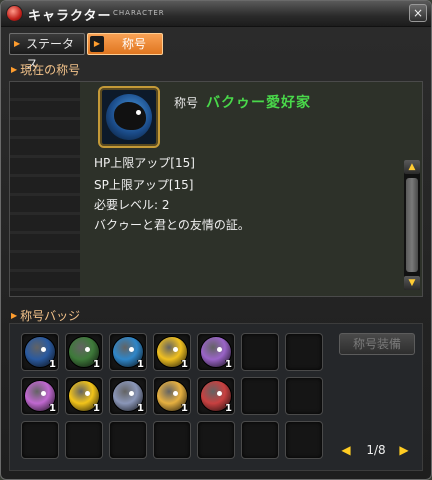  I want to click on current-title-header-text: 現在の称号, so click(50, 70).